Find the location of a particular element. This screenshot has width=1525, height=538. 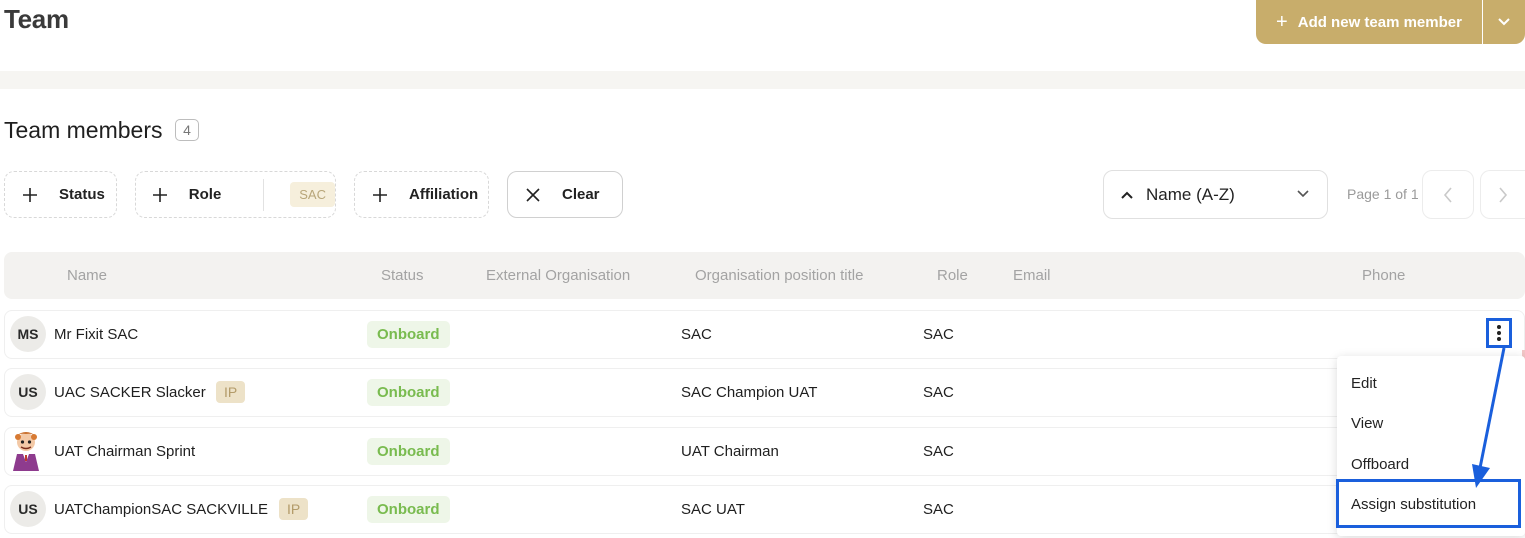

annotation-arrow-icon is located at coordinates (1489, 417).